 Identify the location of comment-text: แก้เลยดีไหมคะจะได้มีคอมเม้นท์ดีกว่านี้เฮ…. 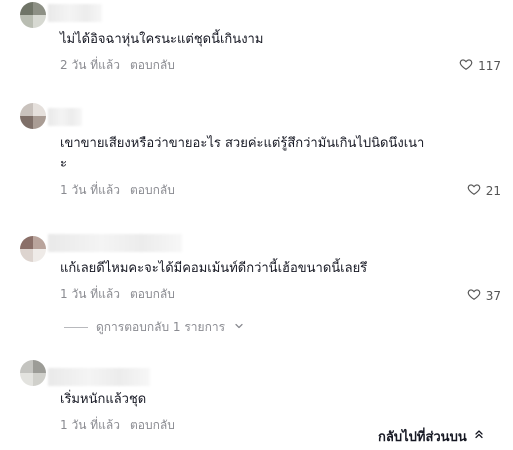
(214, 268).